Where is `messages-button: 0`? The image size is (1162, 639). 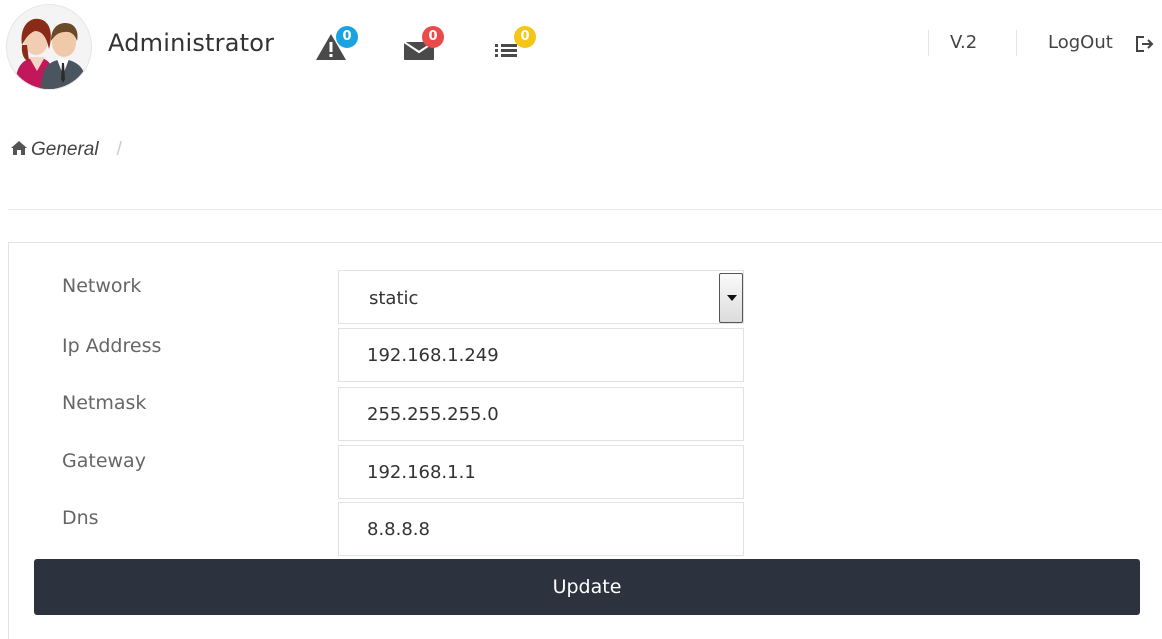 messages-button: 0 is located at coordinates (424, 44).